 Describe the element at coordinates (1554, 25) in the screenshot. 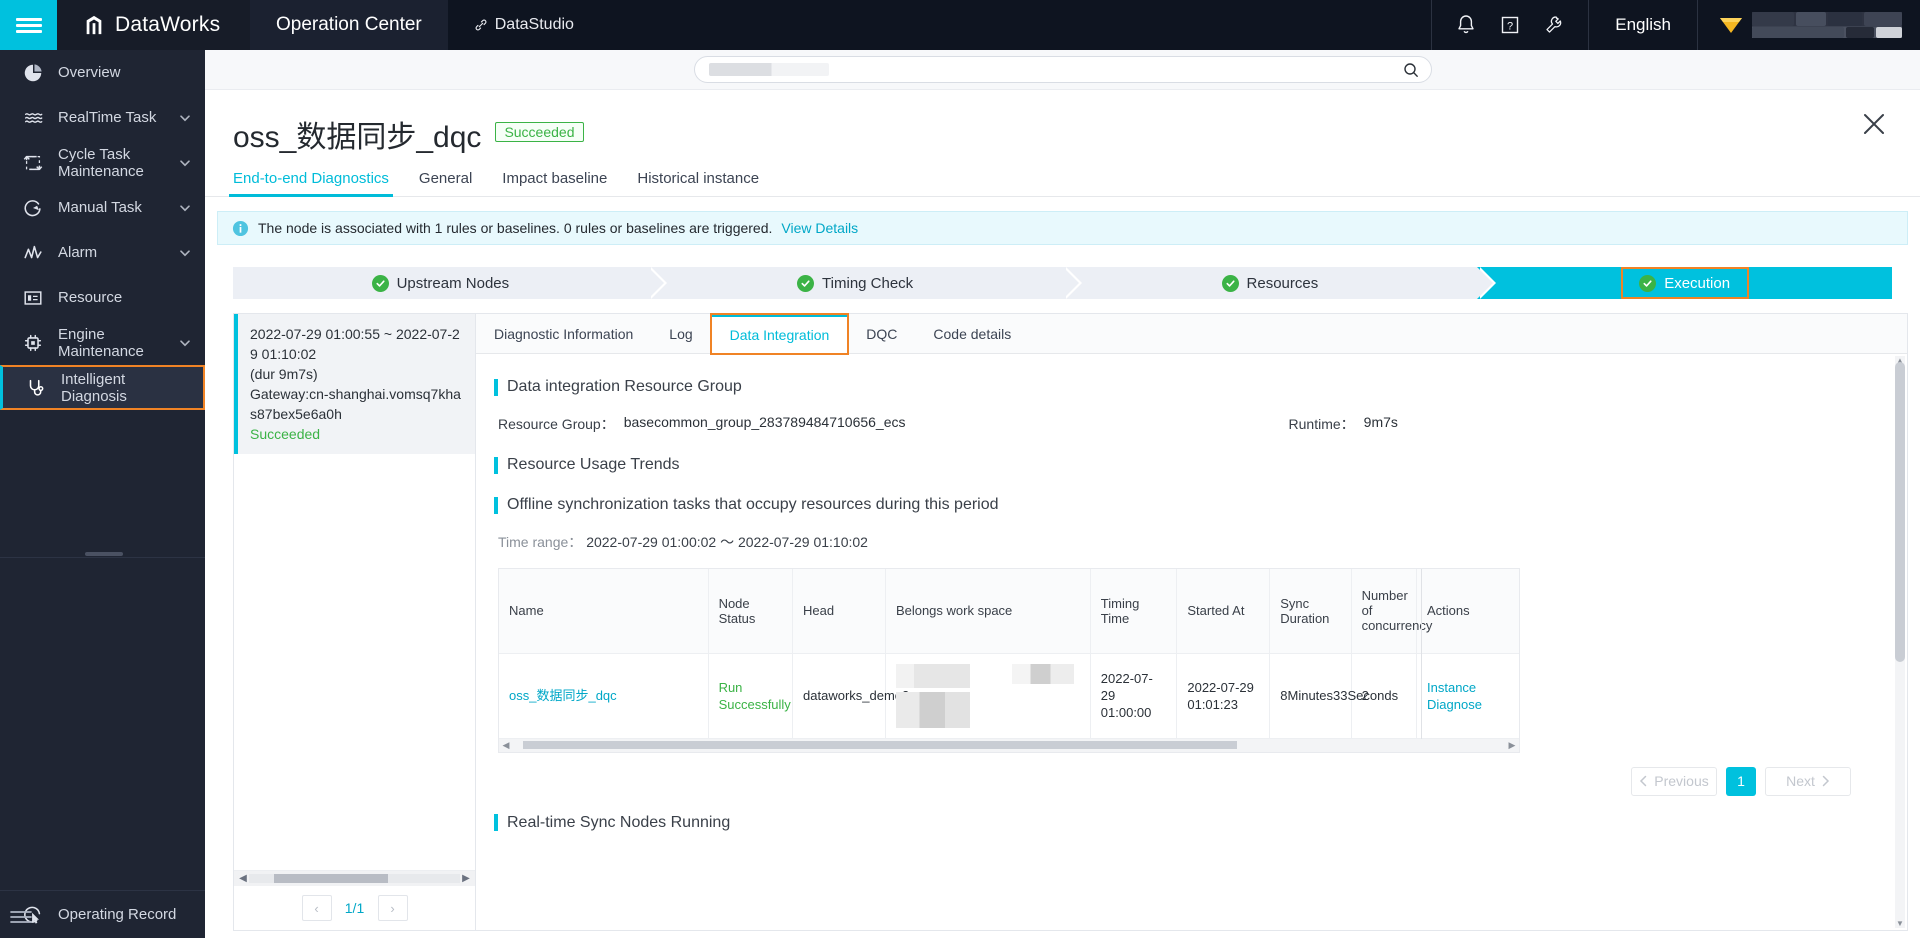

I see `wrench-icon` at that location.